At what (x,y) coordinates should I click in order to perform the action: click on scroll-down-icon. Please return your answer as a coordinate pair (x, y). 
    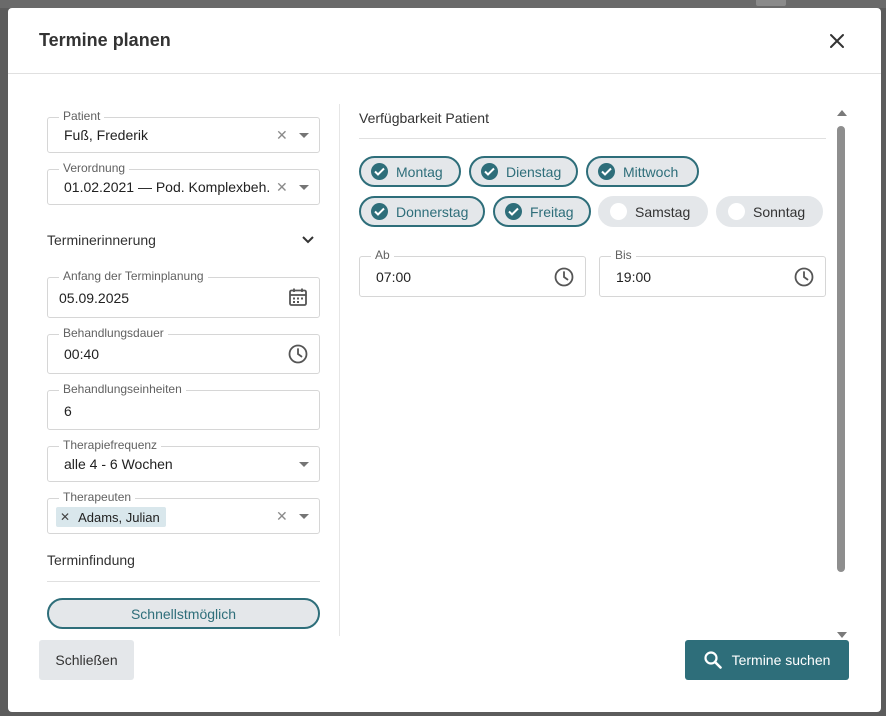
    Looking at the image, I should click on (842, 635).